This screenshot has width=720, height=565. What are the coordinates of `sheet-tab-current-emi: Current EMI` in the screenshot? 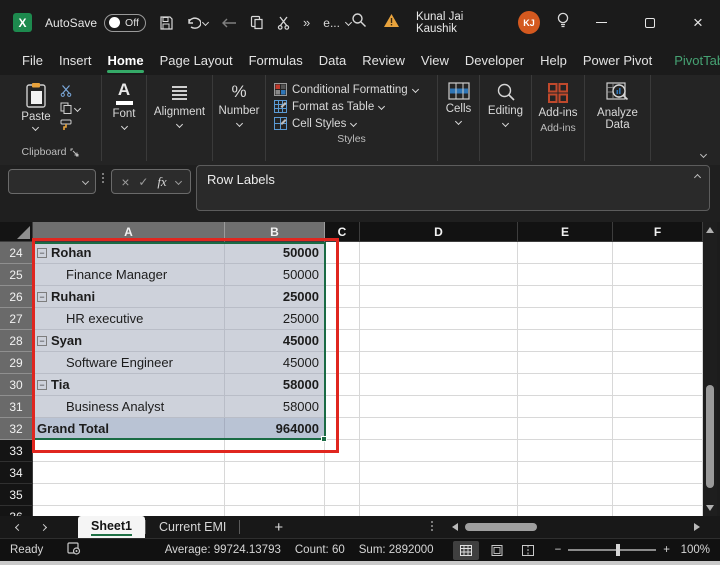 It's located at (192, 527).